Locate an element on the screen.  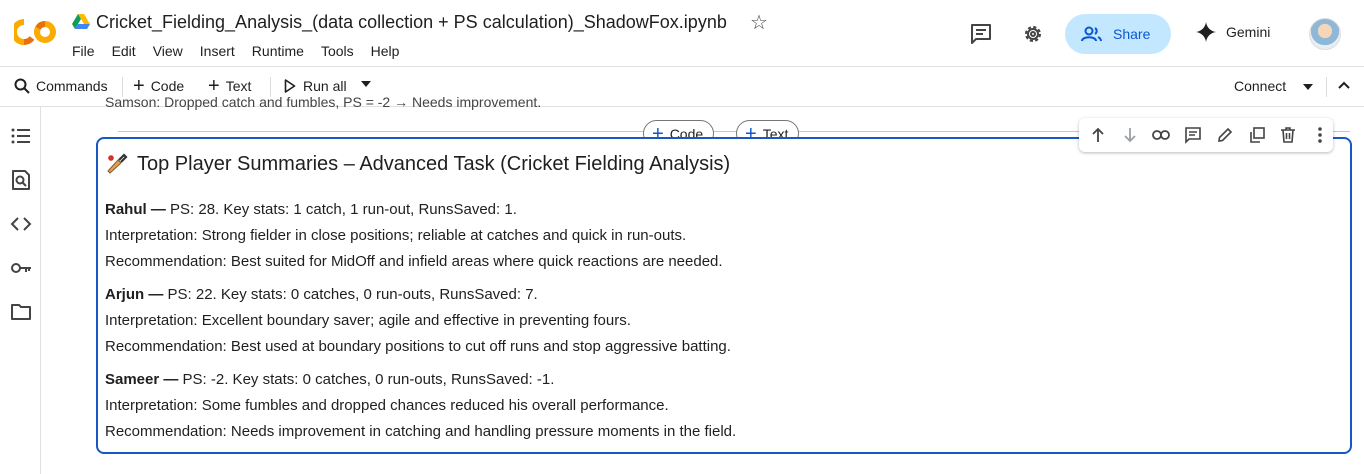
cell-toolbar is located at coordinates (1206, 135).